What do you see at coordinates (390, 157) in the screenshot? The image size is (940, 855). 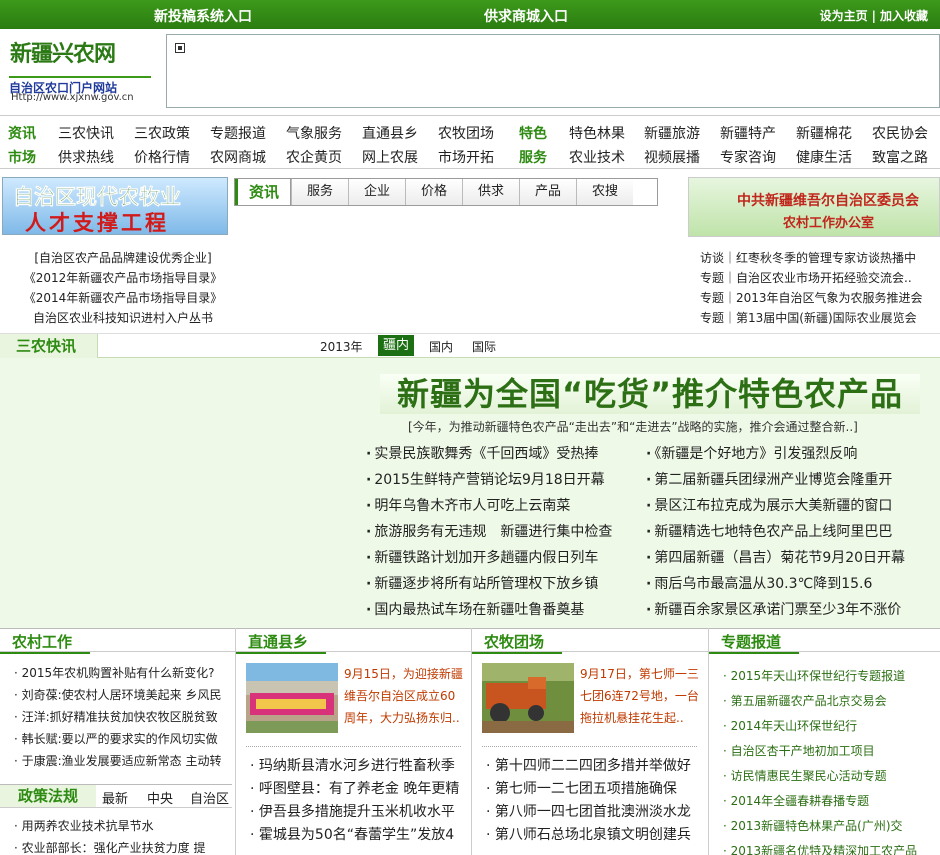 I see `nav-item: 网上农展` at bounding box center [390, 157].